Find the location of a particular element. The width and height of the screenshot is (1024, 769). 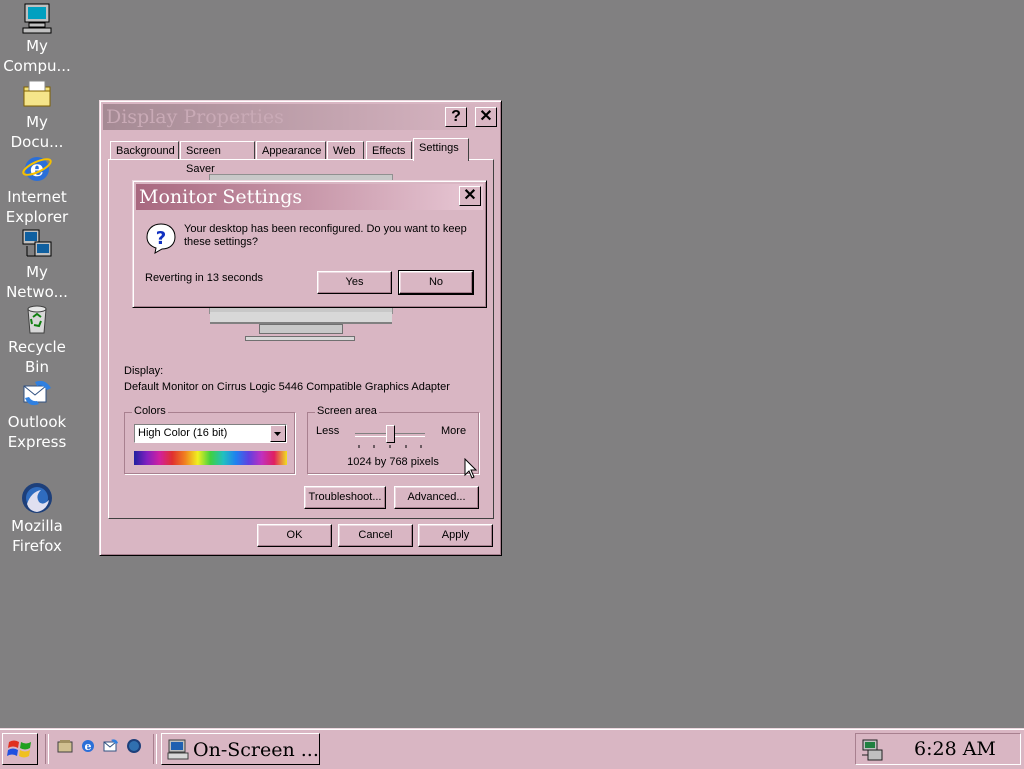

screen-area-group: Screen area Less More 1024 by 768 pixels is located at coordinates (393, 439).